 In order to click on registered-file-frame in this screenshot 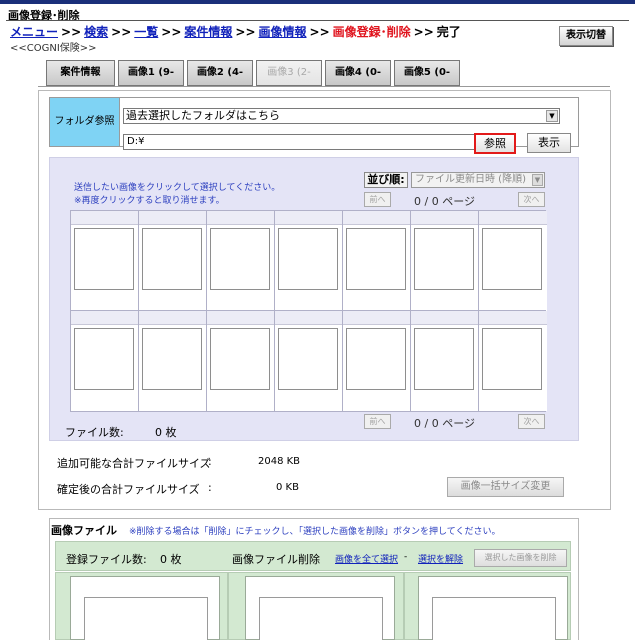, I will do `click(494, 618)`.